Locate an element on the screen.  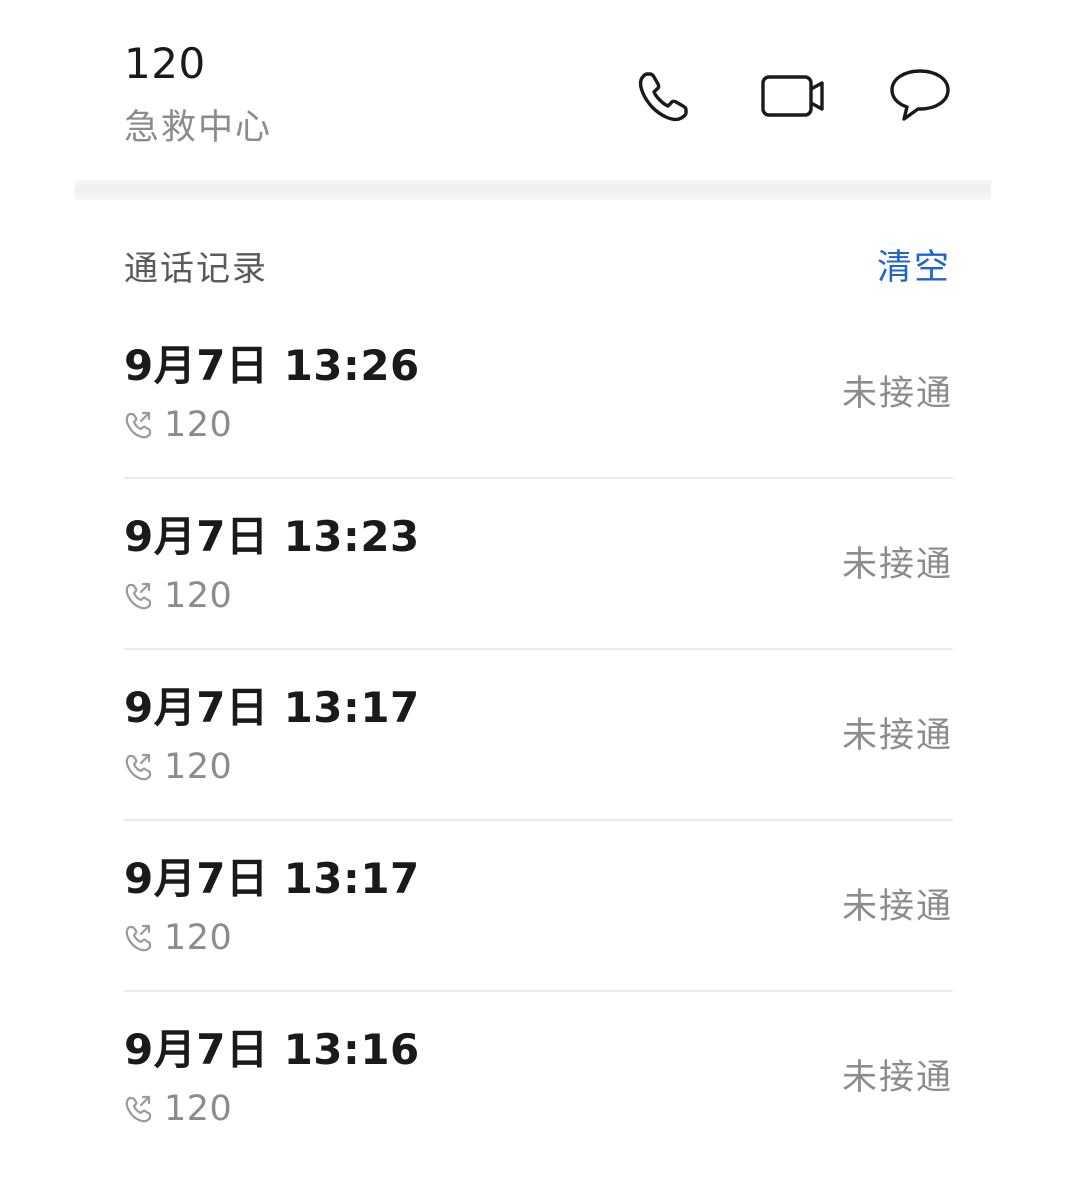
call-button is located at coordinates (664, 96).